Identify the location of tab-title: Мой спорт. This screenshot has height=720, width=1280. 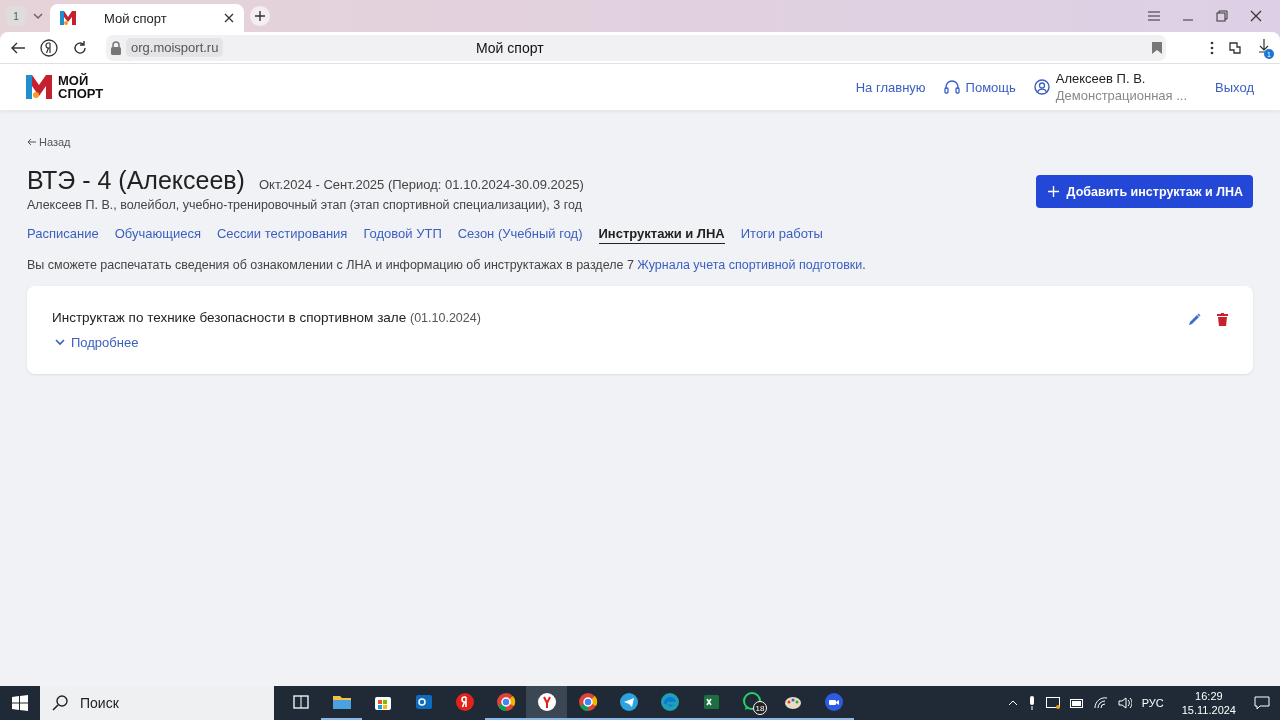
(135, 18).